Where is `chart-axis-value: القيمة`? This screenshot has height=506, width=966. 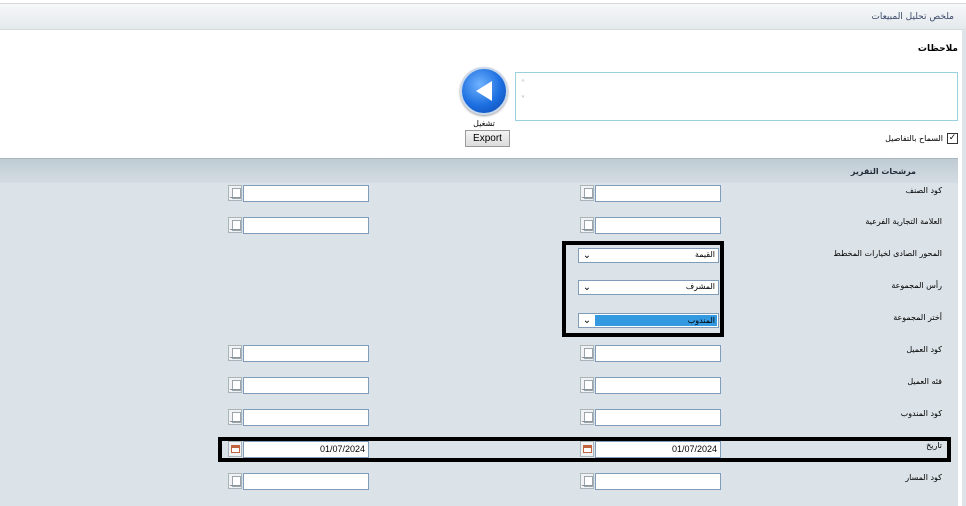 chart-axis-value: القيمة is located at coordinates (704, 254).